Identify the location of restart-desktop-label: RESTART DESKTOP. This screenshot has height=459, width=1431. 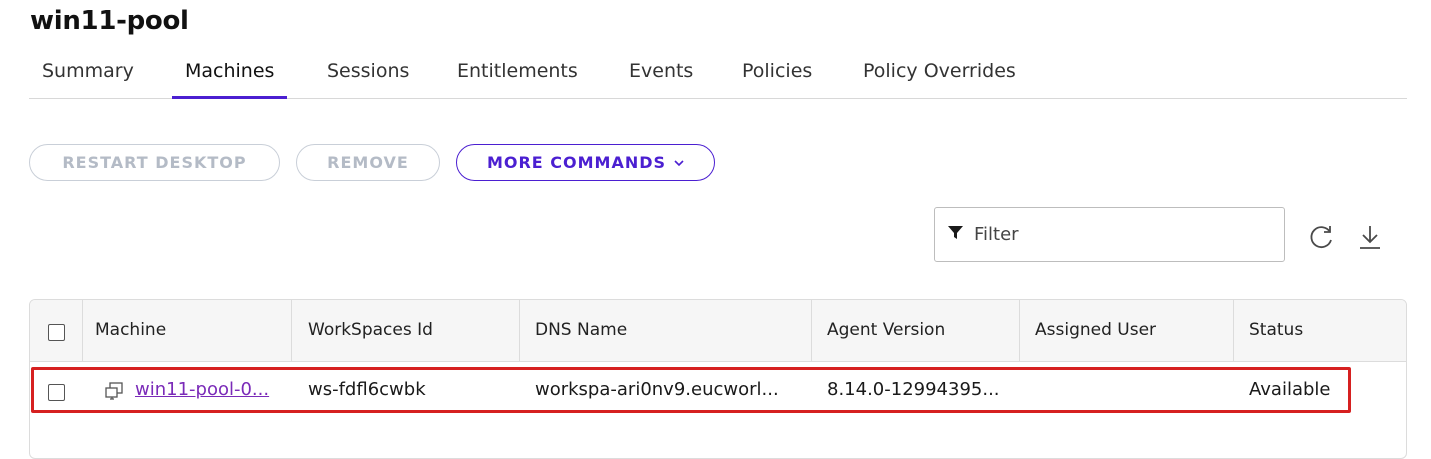
(154, 162).